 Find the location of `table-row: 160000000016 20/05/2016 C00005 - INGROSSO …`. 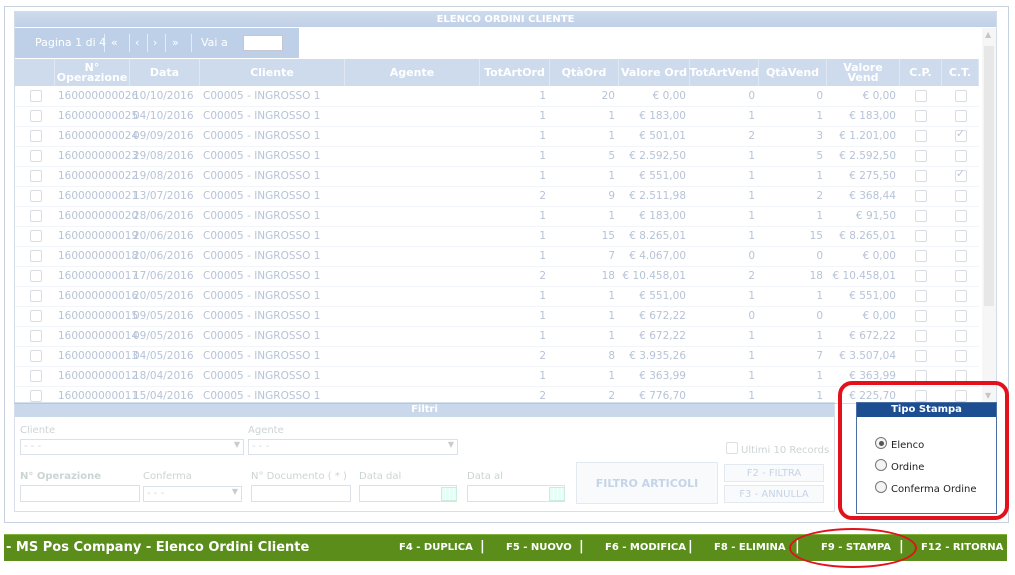

table-row: 160000000016 20/05/2016 C00005 - INGROSSO … is located at coordinates (497, 296).